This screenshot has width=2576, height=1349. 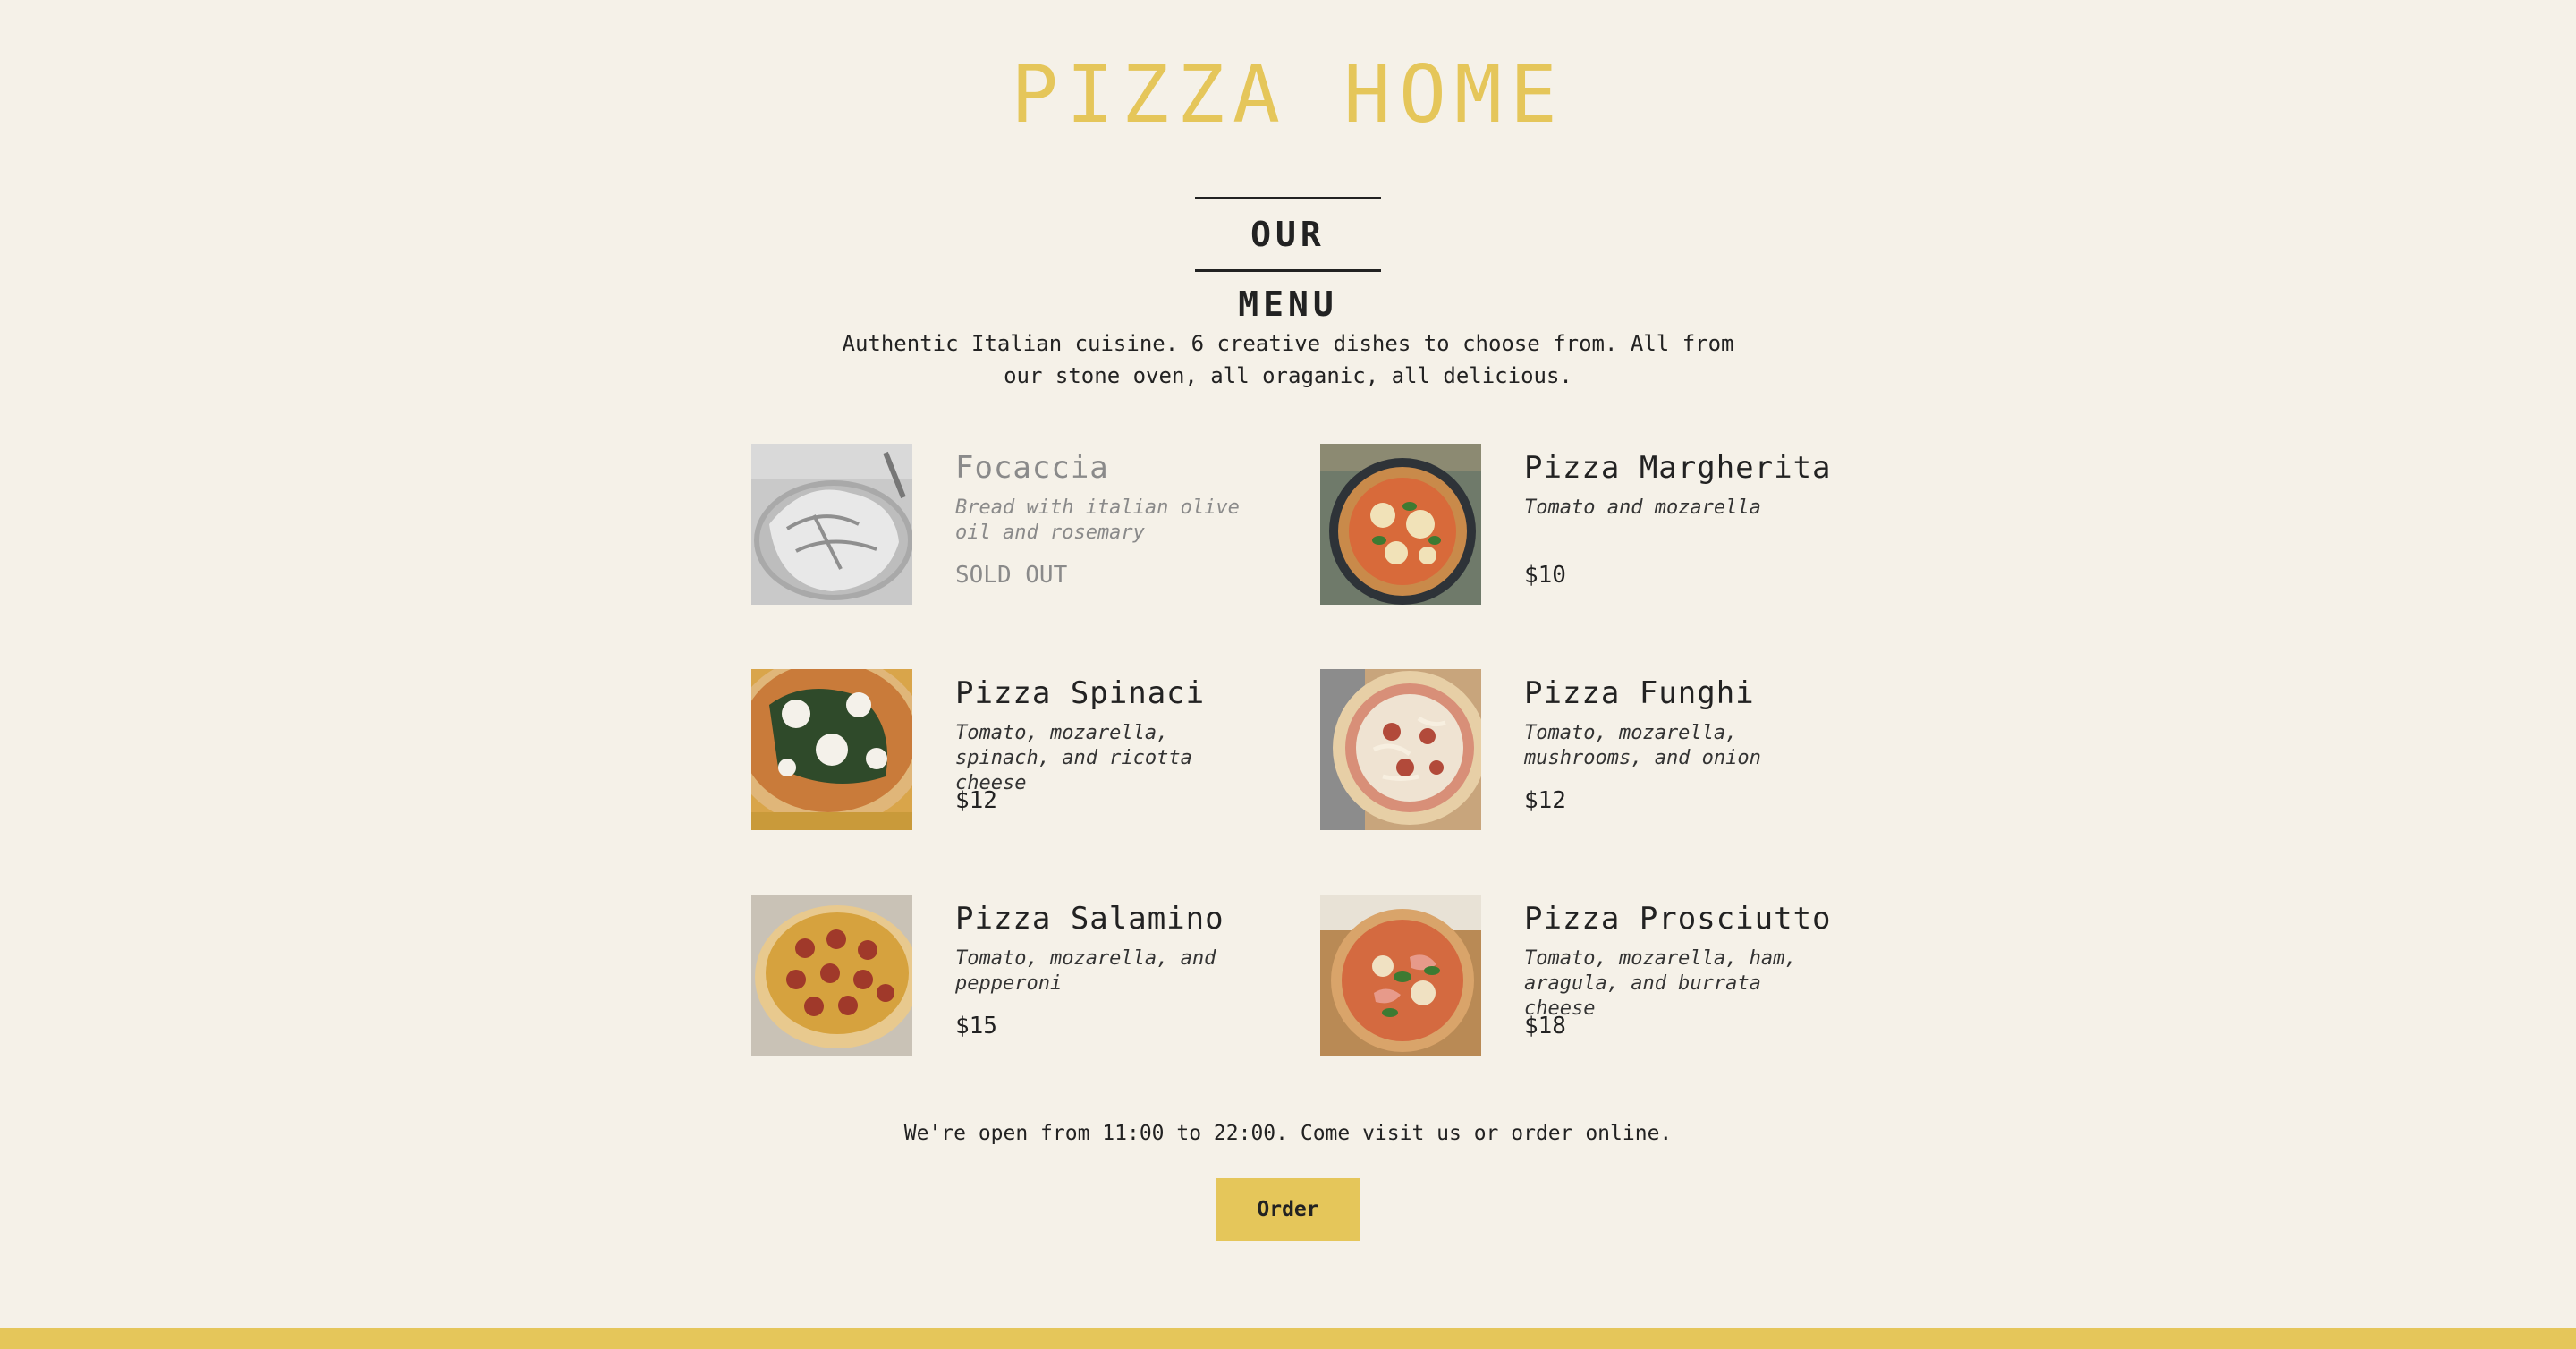 What do you see at coordinates (1400, 975) in the screenshot?
I see `prosciutto-photo` at bounding box center [1400, 975].